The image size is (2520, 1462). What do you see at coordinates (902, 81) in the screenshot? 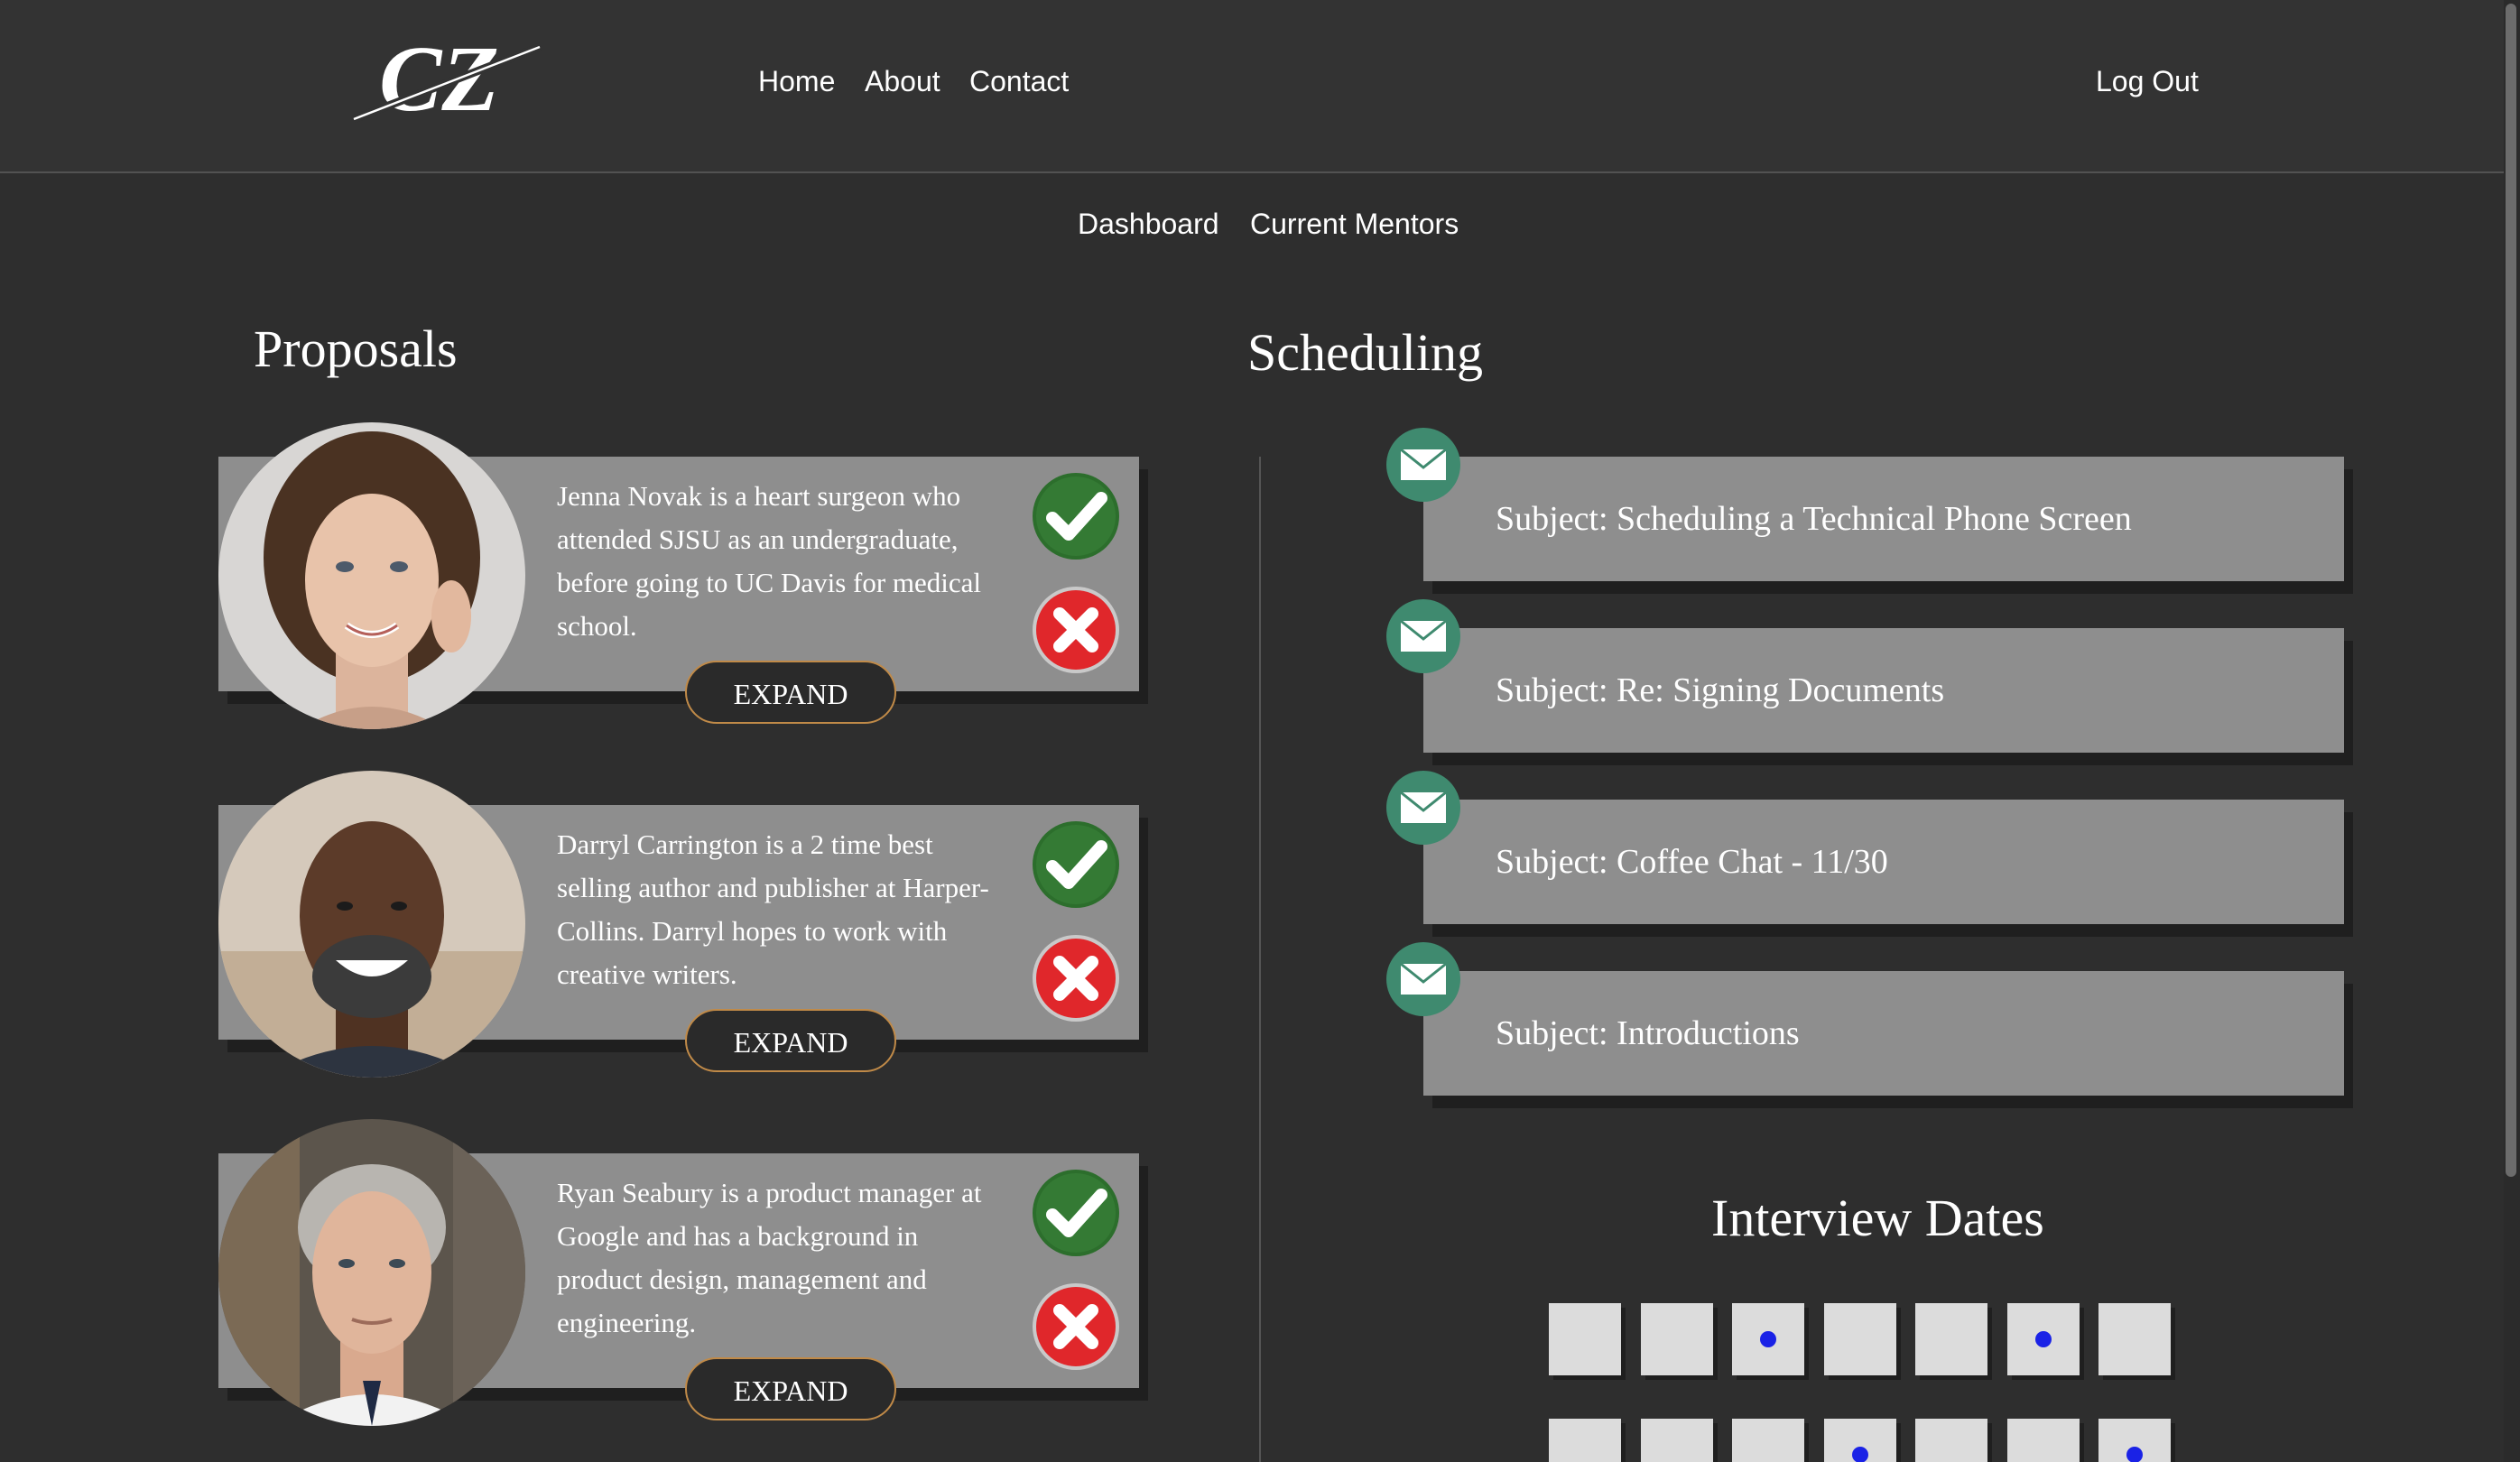
I see `nav-about-link: About` at bounding box center [902, 81].